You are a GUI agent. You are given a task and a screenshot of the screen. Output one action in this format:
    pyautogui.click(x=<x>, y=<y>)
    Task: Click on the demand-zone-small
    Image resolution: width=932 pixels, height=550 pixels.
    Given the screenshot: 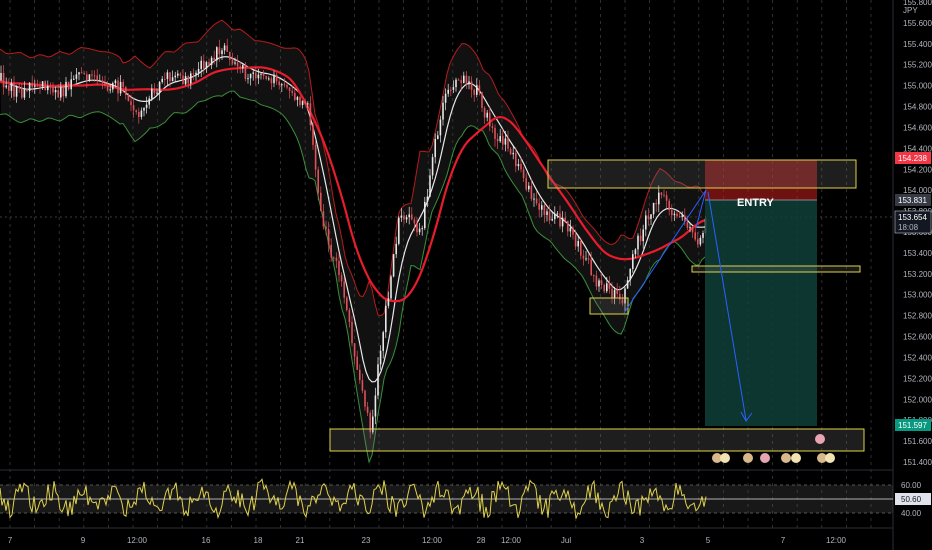 What is the action you would take?
    pyautogui.click(x=609, y=306)
    